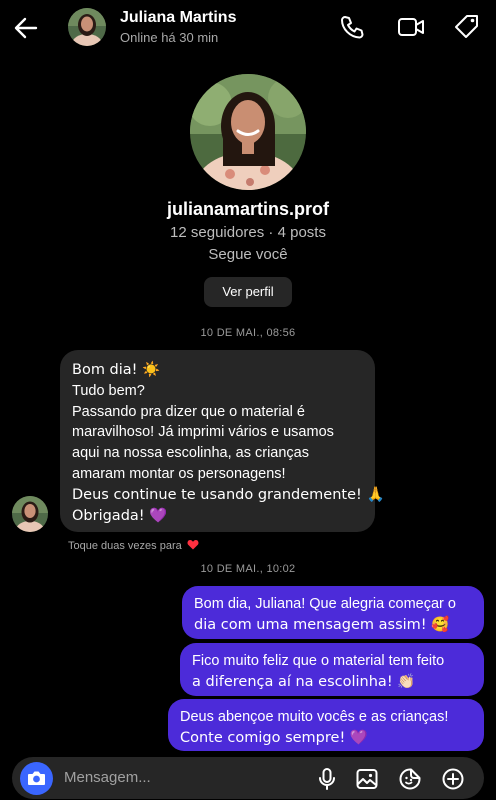  Describe the element at coordinates (188, 411) in the screenshot. I see `message-line: Passando pra dizer que o material é` at that location.